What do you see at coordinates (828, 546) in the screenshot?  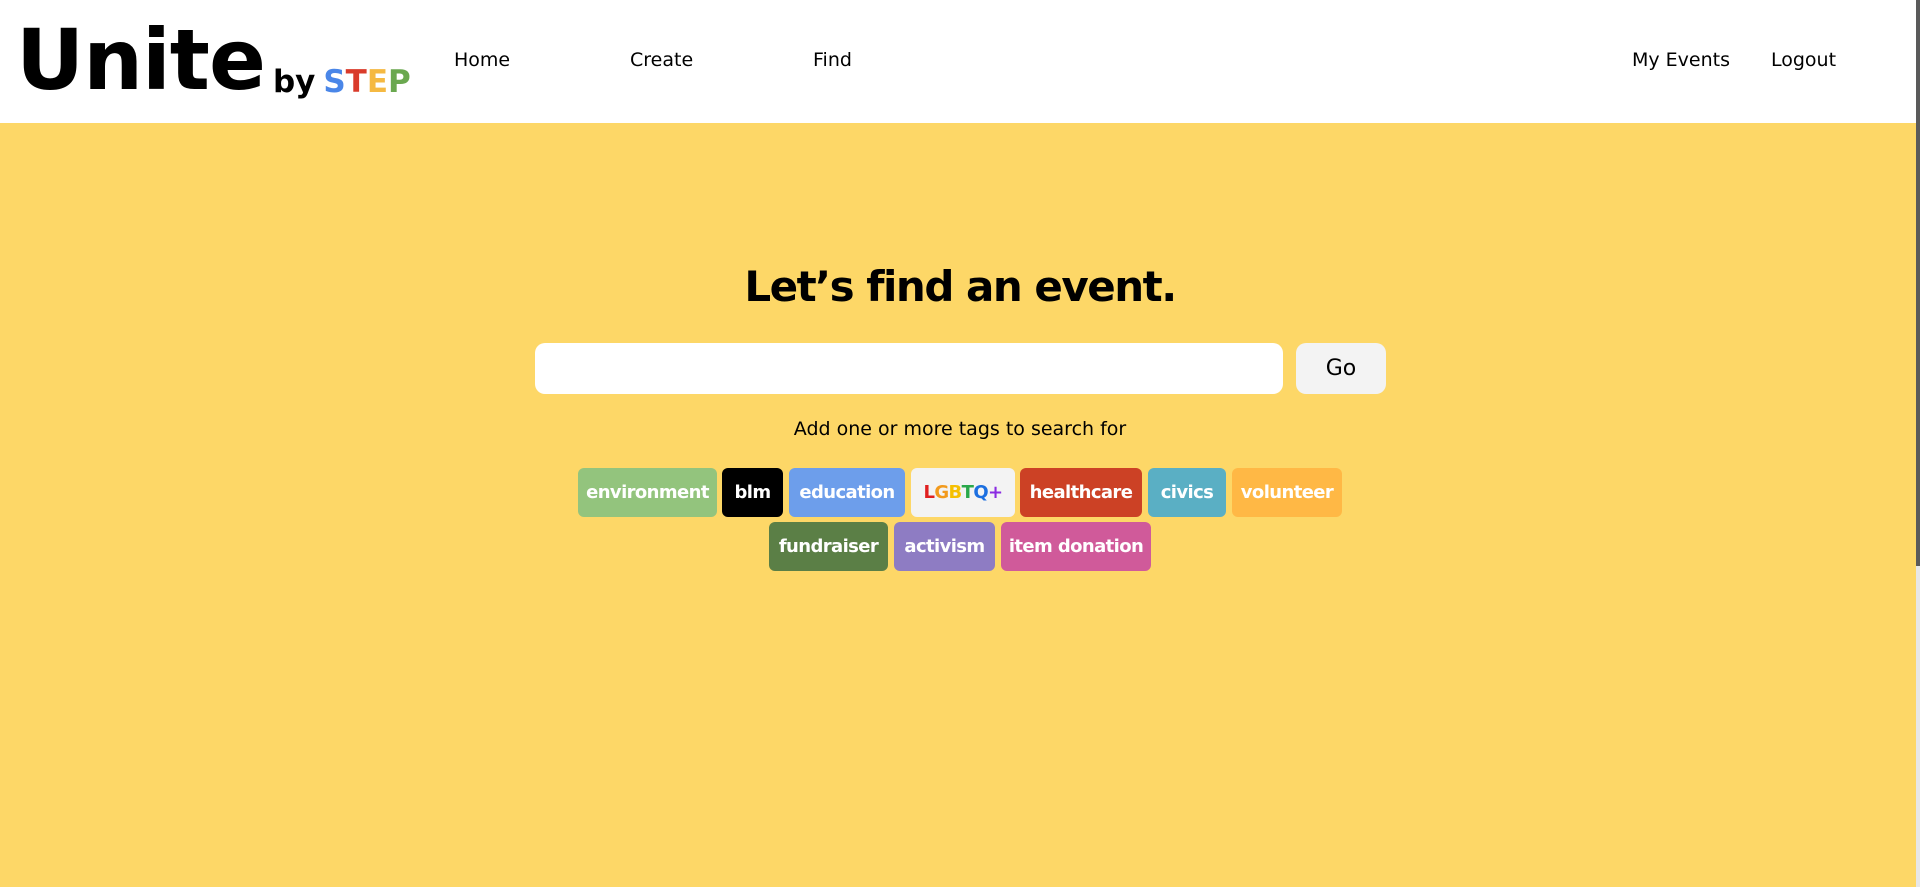 I see `tag-fundraiser: fundraiser` at bounding box center [828, 546].